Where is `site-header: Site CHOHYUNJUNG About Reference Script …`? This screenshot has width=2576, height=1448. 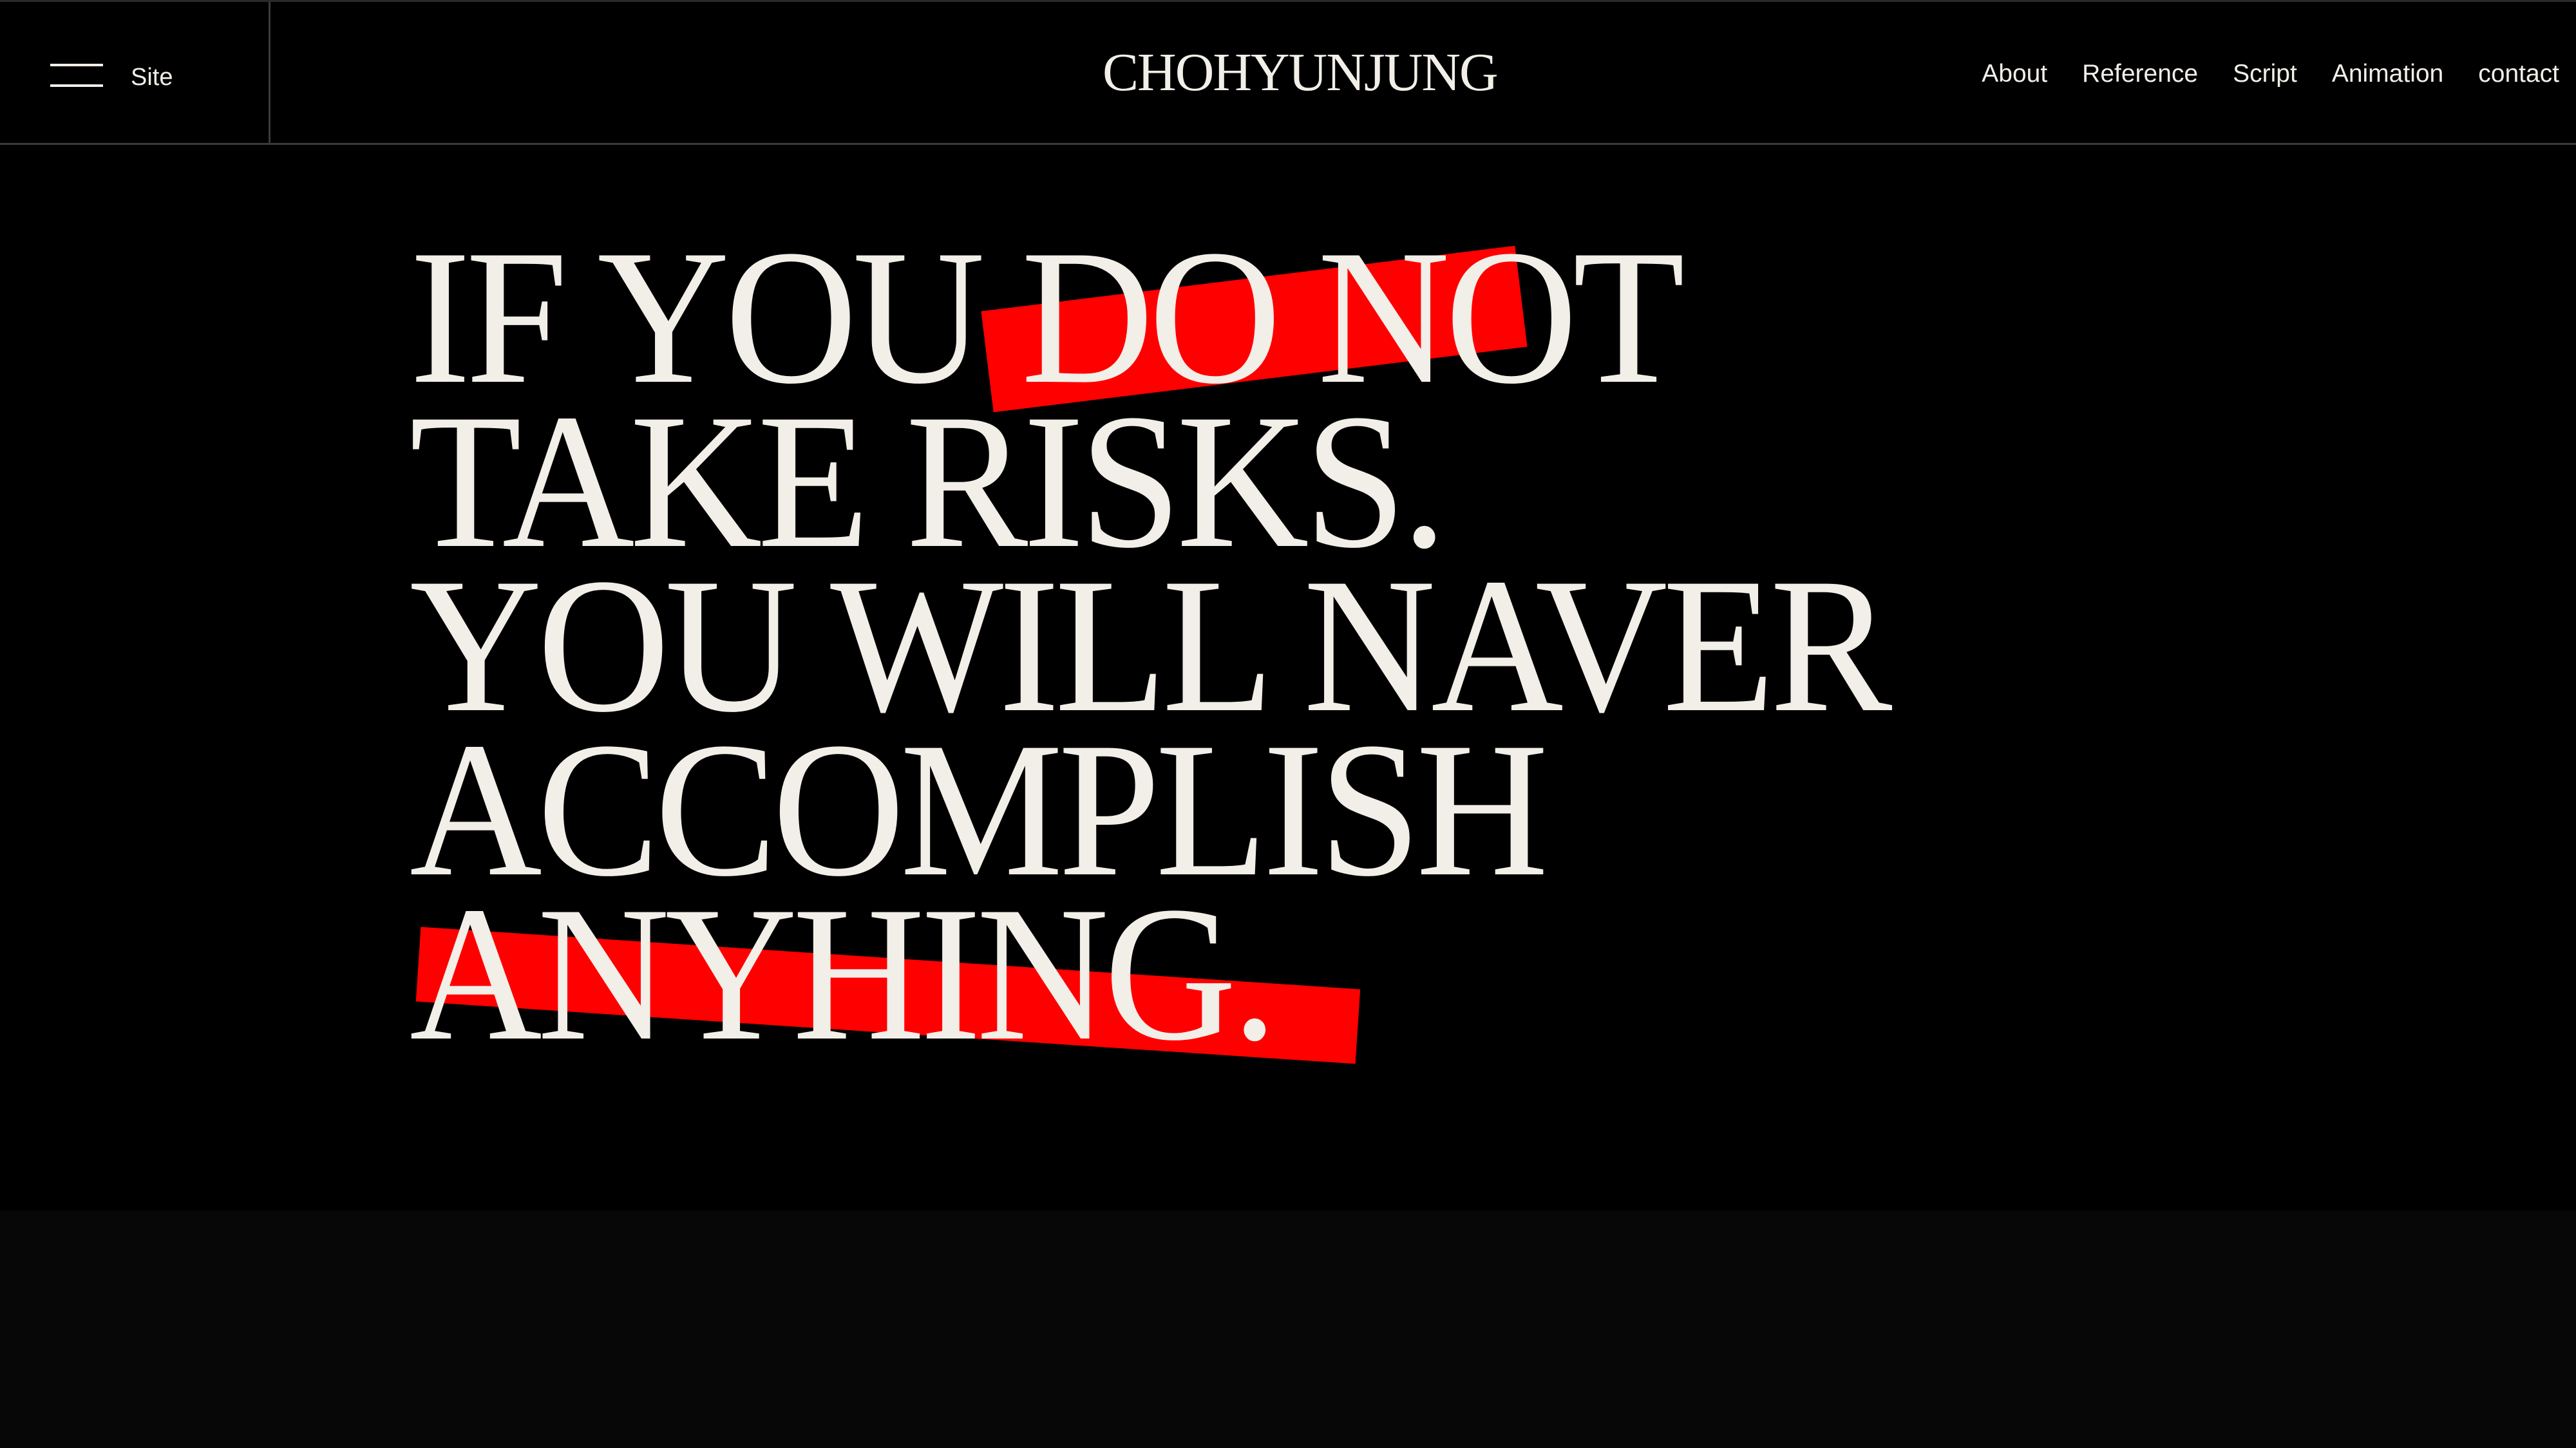 site-header: Site CHOHYUNJUNG About Reference Script … is located at coordinates (1288, 72).